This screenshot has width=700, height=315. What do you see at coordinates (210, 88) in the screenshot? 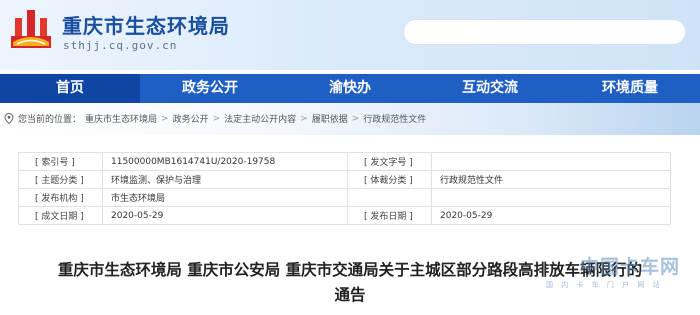
I see `nav-item-government-affairs: 政务公开` at bounding box center [210, 88].